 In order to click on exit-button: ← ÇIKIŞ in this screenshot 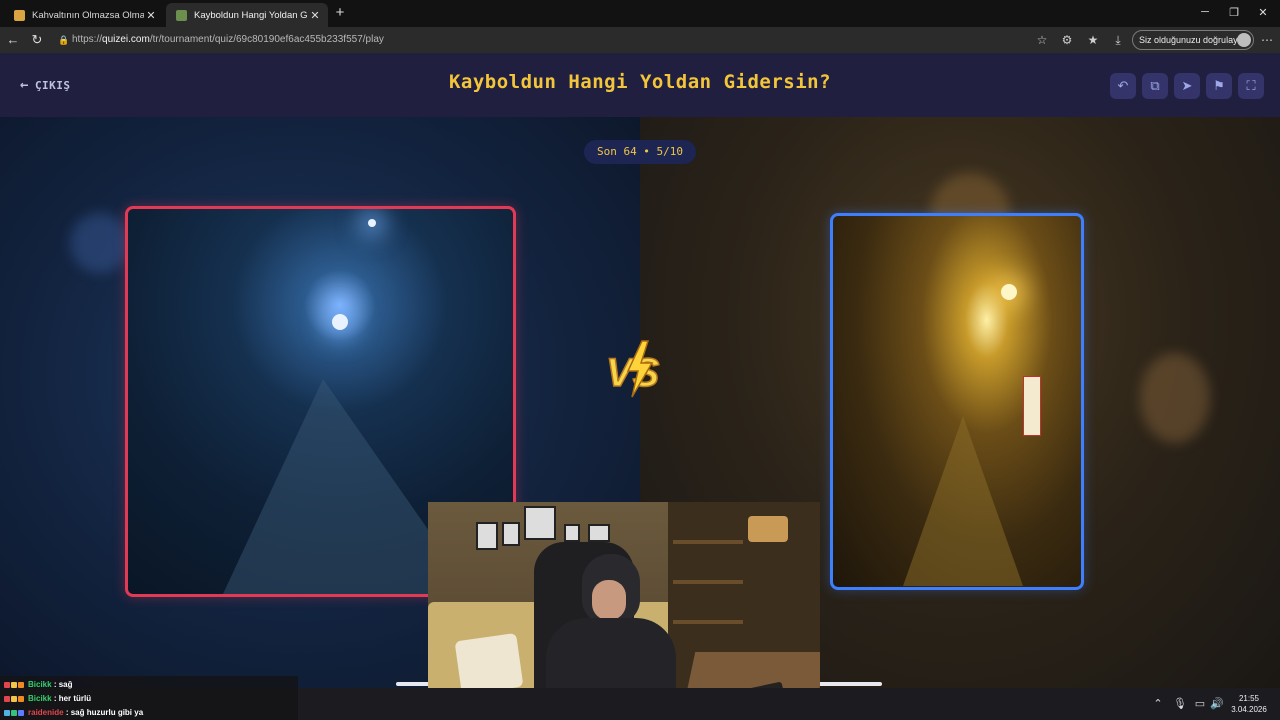, I will do `click(45, 85)`.